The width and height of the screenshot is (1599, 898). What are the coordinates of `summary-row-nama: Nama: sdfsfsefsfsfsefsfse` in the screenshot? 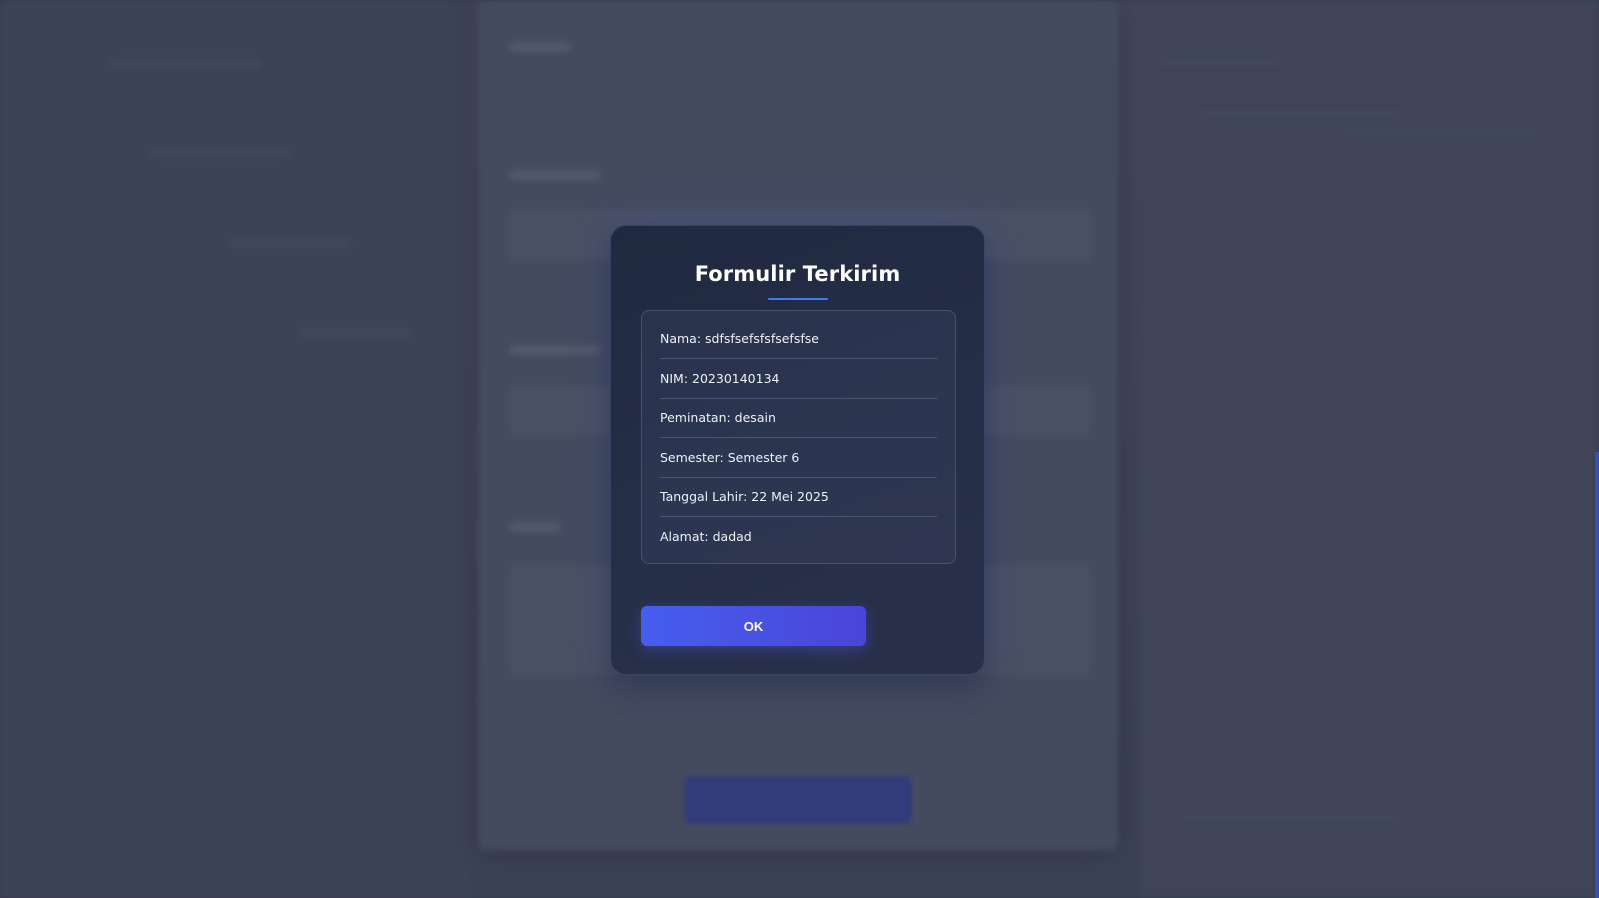 It's located at (798, 335).